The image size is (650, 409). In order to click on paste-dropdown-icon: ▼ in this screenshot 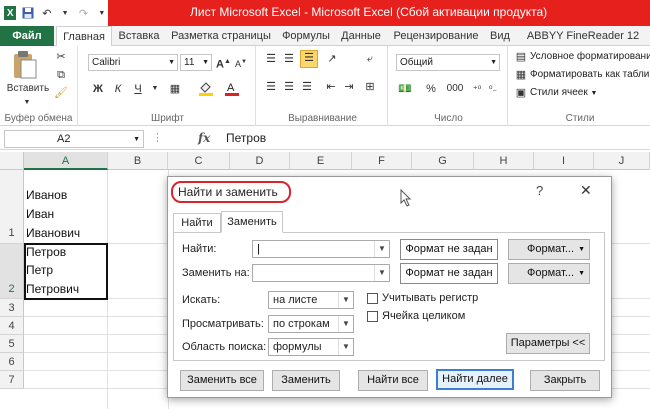, I will do `click(27, 103)`.